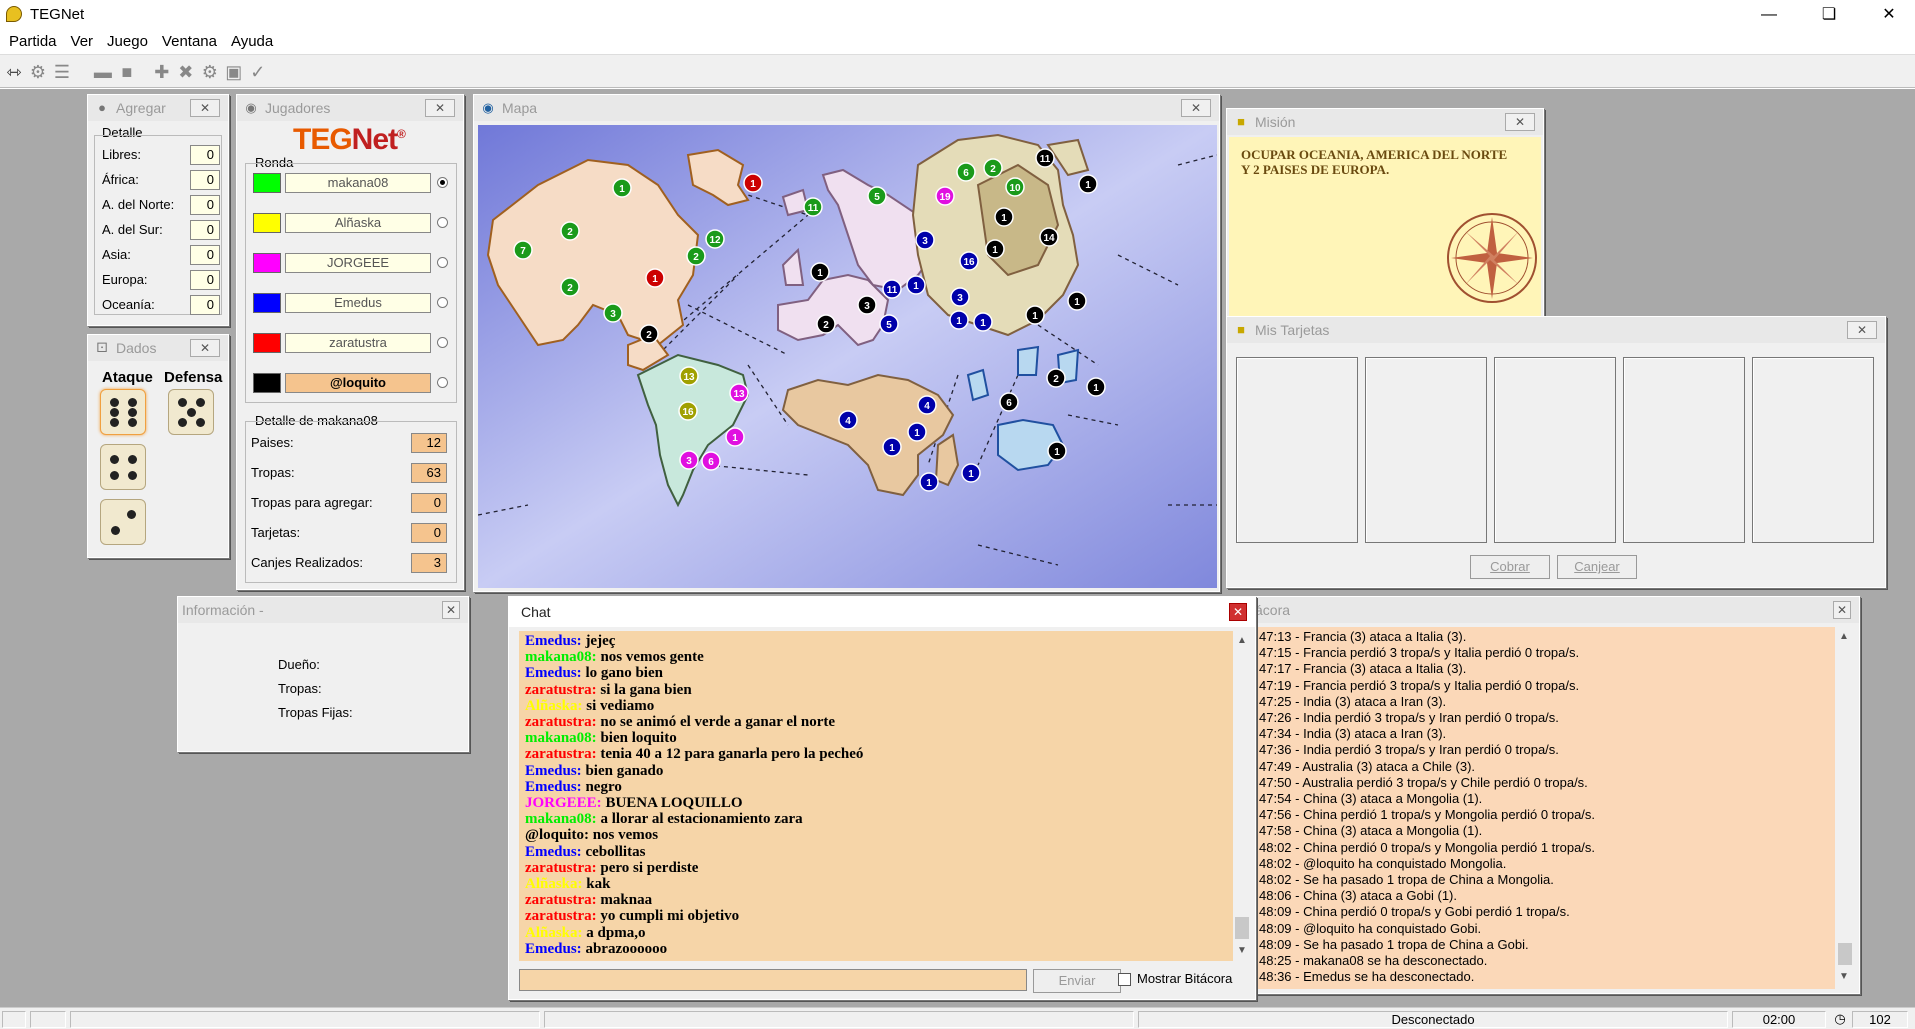 This screenshot has height=1029, width=1915. I want to click on send-button: Enviar, so click(1077, 981).